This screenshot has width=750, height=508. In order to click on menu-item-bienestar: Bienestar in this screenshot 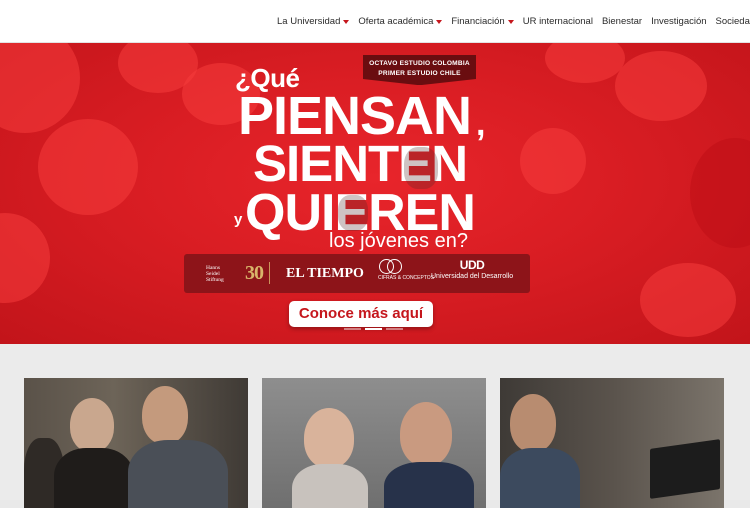, I will do `click(622, 21)`.